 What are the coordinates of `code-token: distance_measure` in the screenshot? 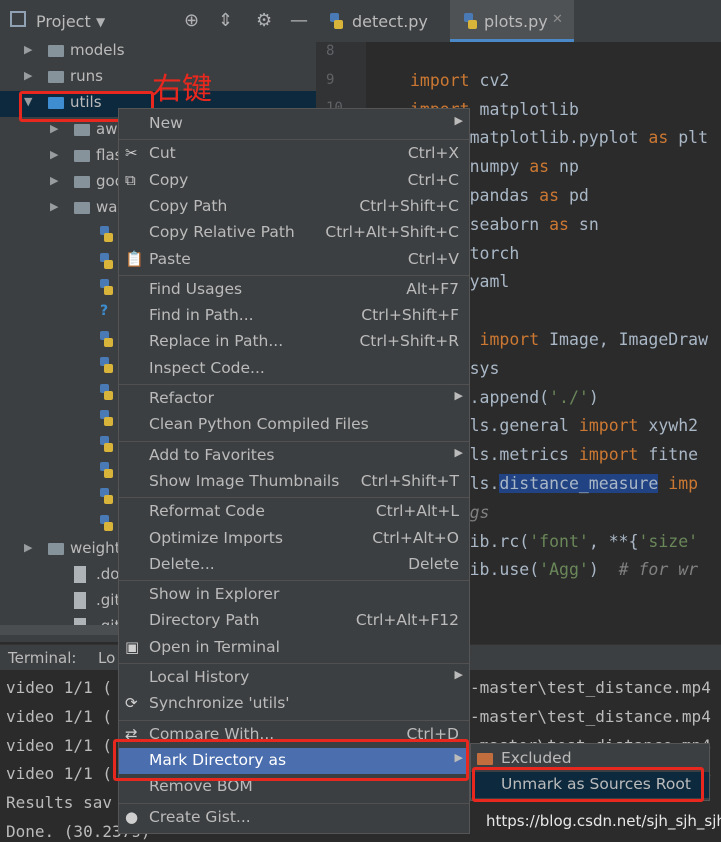 It's located at (579, 483).